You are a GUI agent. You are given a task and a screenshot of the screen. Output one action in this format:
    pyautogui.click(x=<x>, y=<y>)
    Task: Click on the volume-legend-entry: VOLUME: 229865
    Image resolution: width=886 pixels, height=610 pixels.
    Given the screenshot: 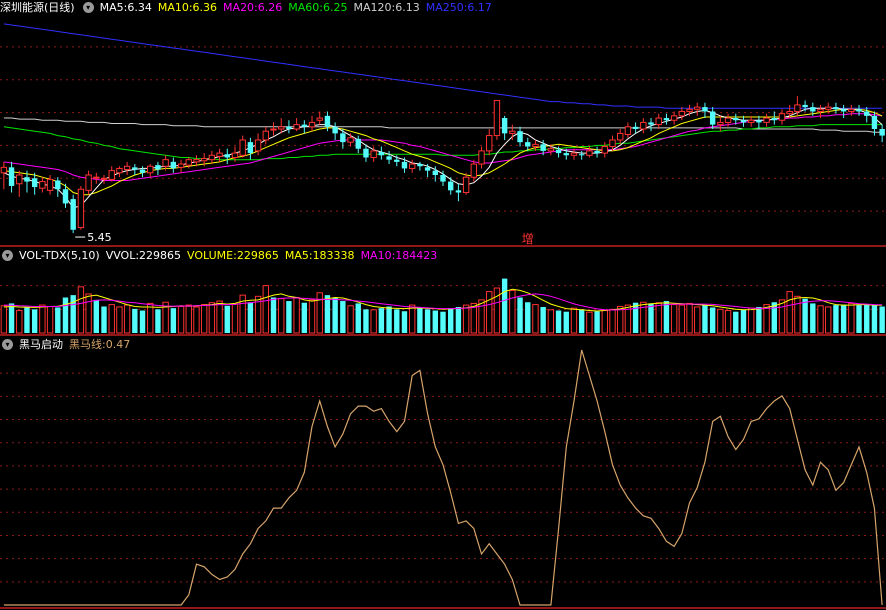 What is the action you would take?
    pyautogui.click(x=233, y=255)
    